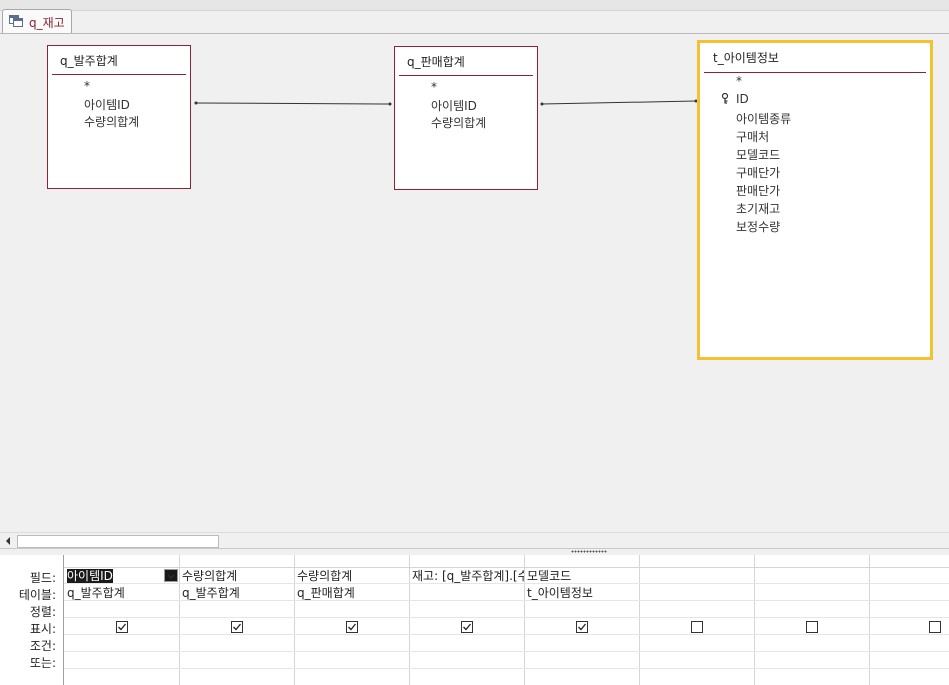 This screenshot has width=949, height=685. I want to click on field-item: 초기재고, so click(758, 208).